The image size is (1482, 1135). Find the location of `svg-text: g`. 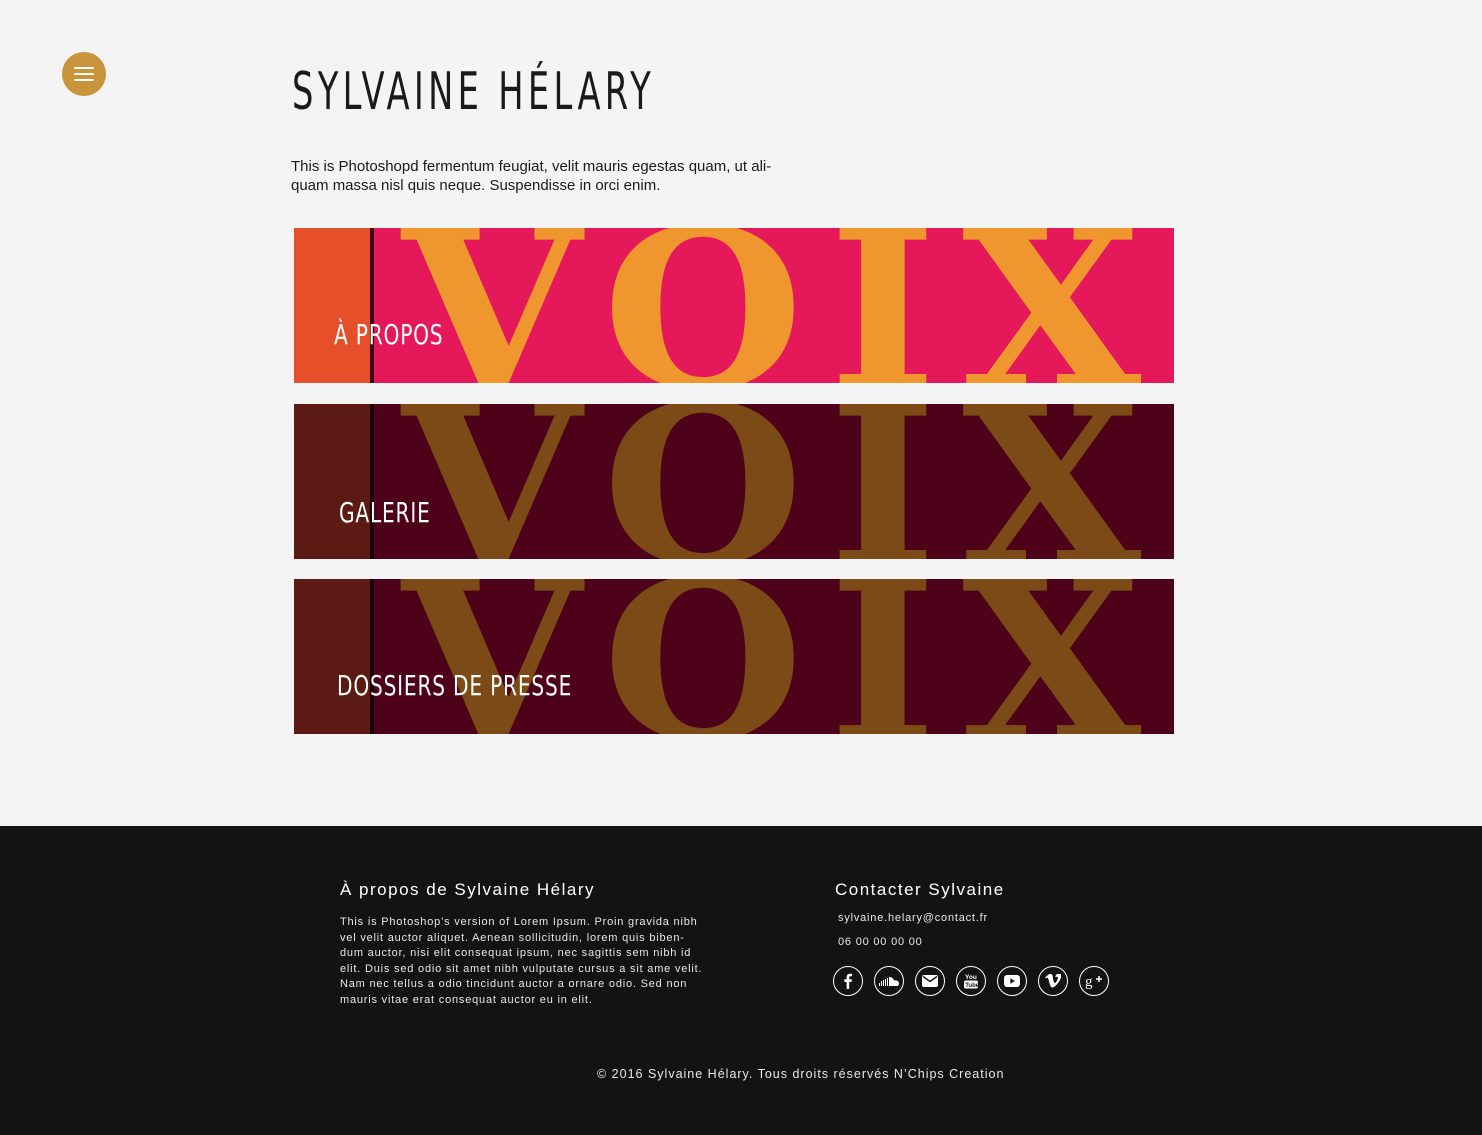

svg-text: g is located at coordinates (1089, 981).